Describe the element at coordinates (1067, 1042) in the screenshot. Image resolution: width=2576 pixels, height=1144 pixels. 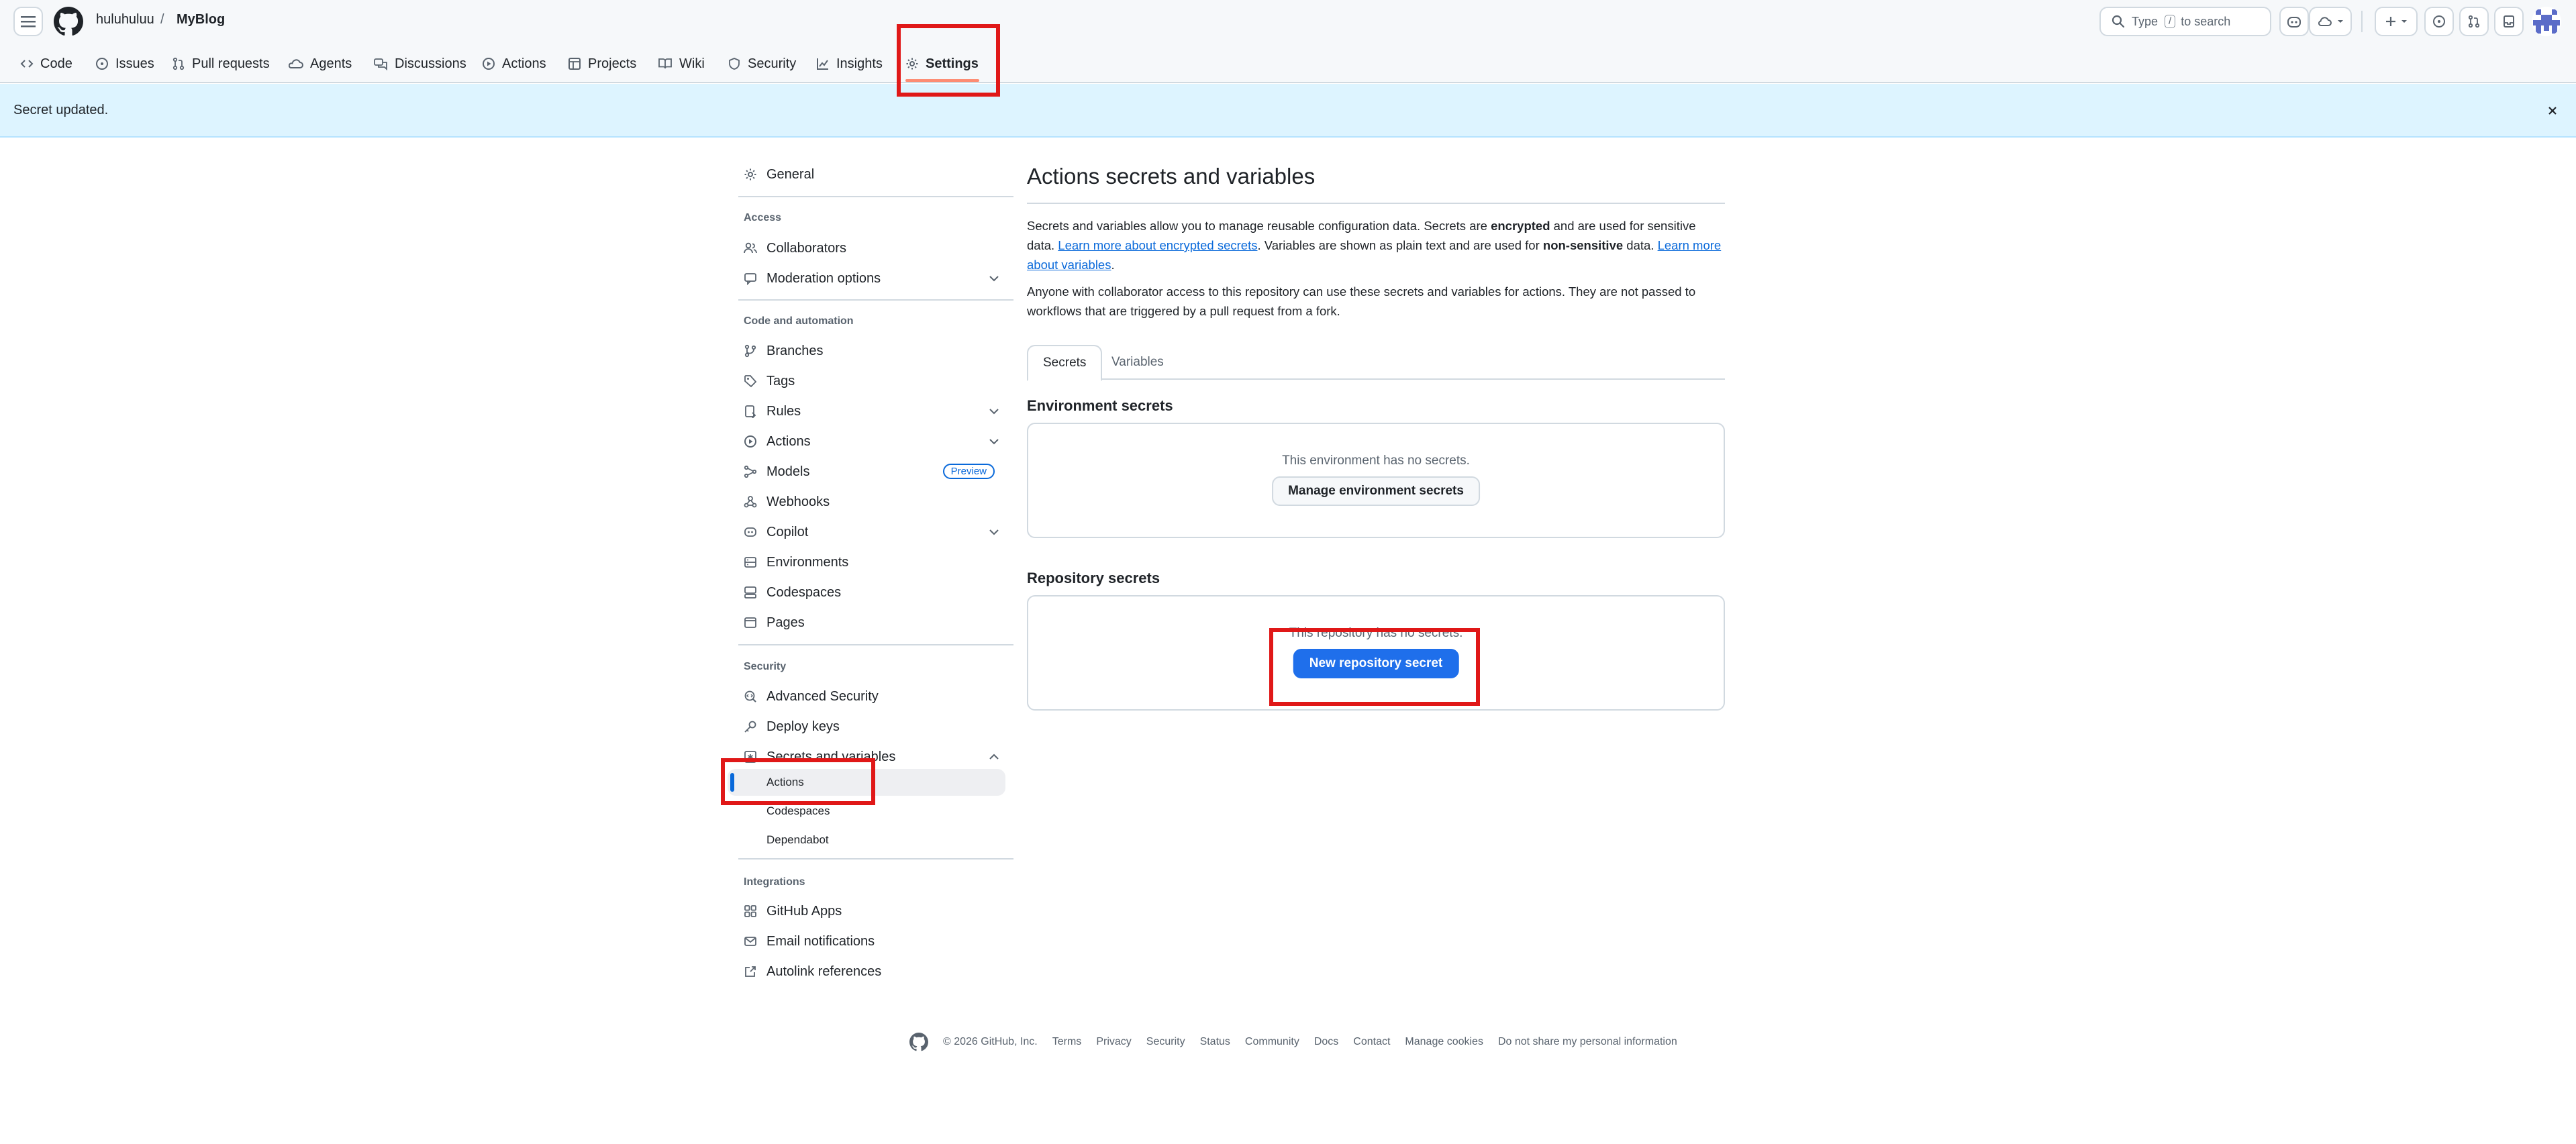
I see `footer-link-terms: Terms` at that location.